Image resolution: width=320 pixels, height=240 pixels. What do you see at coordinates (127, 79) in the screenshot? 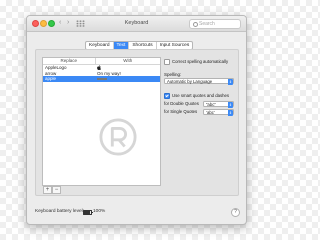
I see `with-cell-editor` at bounding box center [127, 79].